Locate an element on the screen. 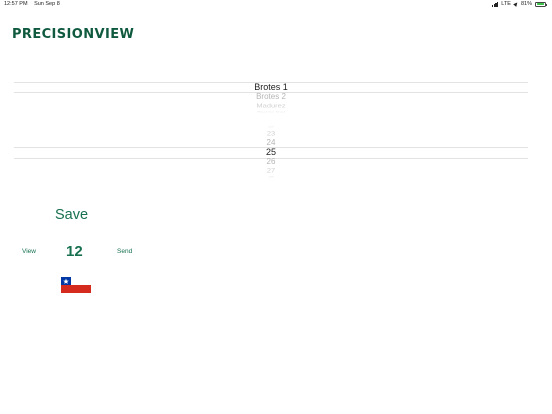 This screenshot has width=552, height=414. category-picker: Brotes 1 Brotes 2 Madurez Racimo final is located at coordinates (271, 96).